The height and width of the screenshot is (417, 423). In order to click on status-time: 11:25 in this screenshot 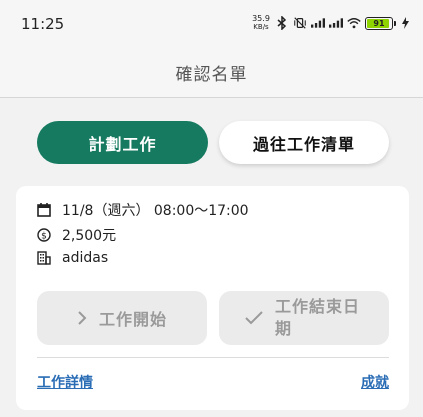, I will do `click(43, 24)`.